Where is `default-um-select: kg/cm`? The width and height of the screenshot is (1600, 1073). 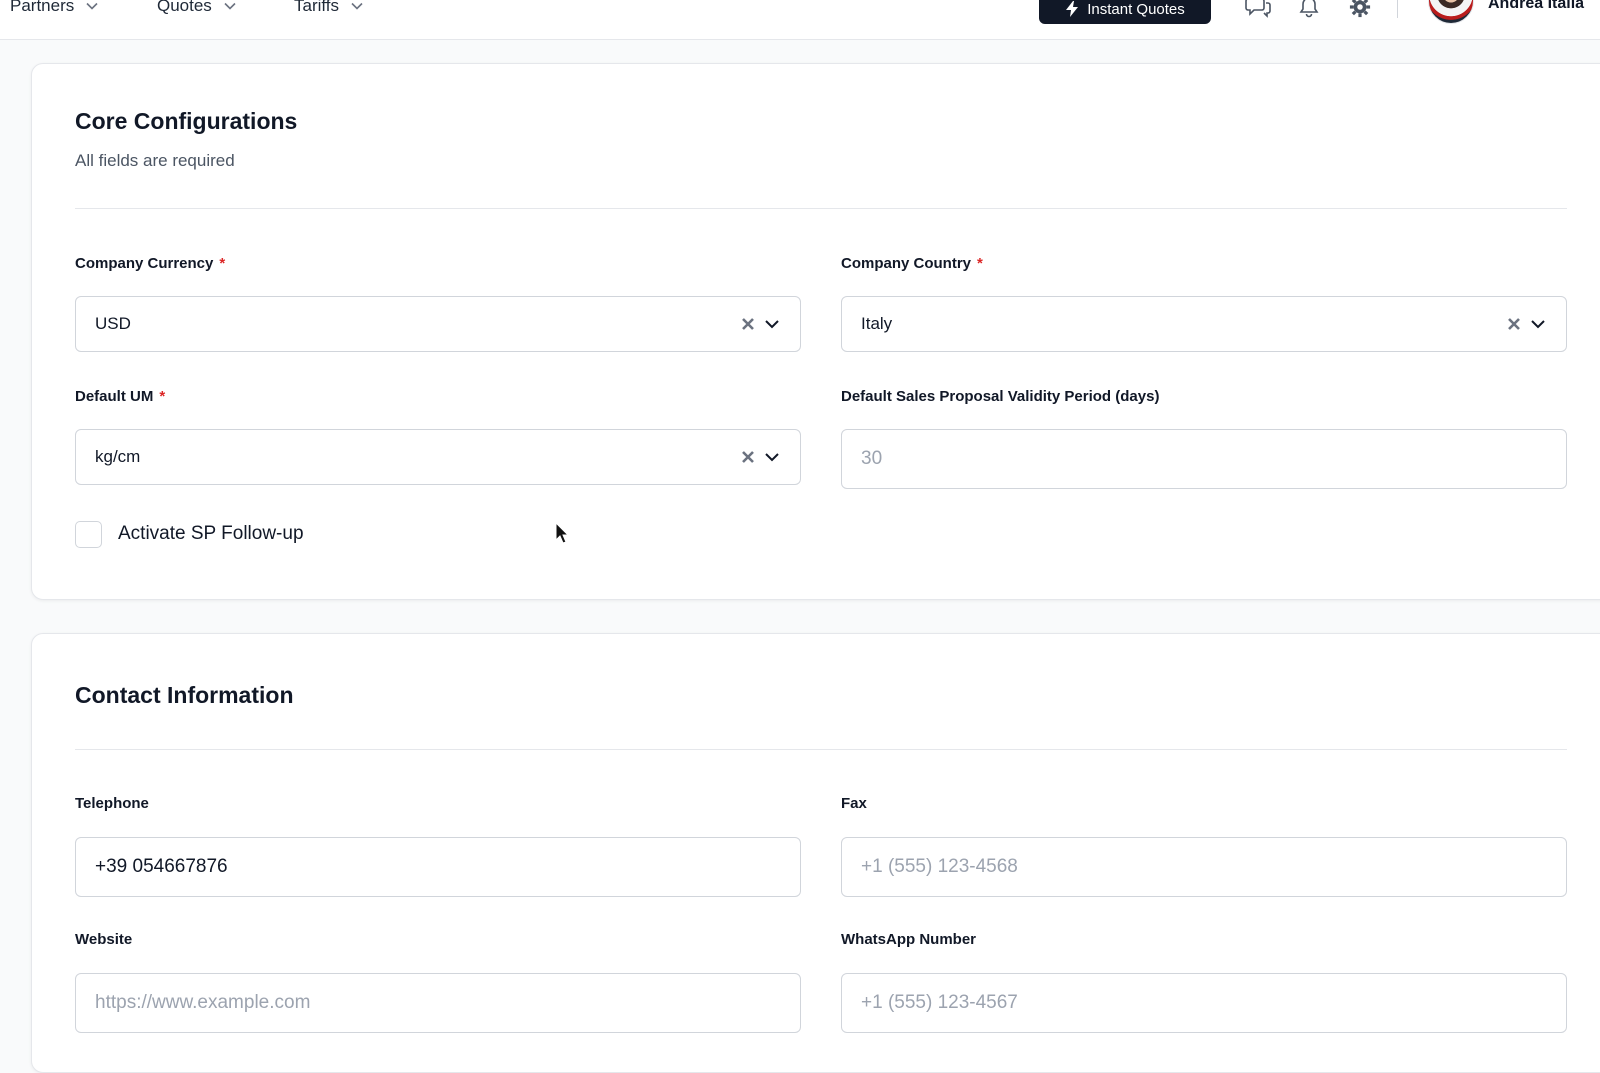
default-um-select: kg/cm is located at coordinates (438, 457).